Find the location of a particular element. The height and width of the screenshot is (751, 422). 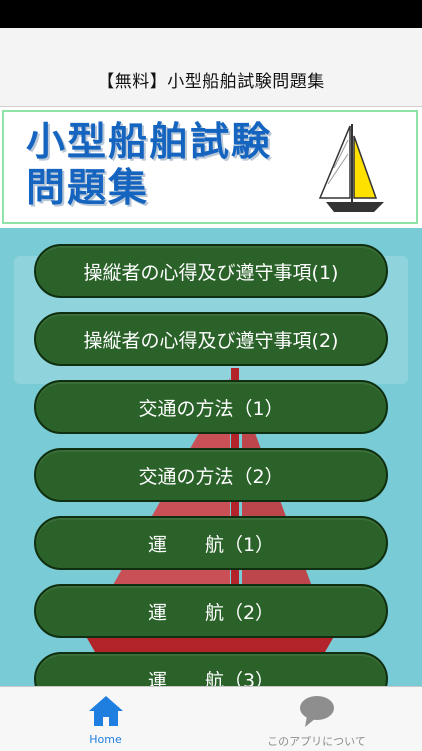

menu-button-6: 運 航（2） is located at coordinates (211, 611).